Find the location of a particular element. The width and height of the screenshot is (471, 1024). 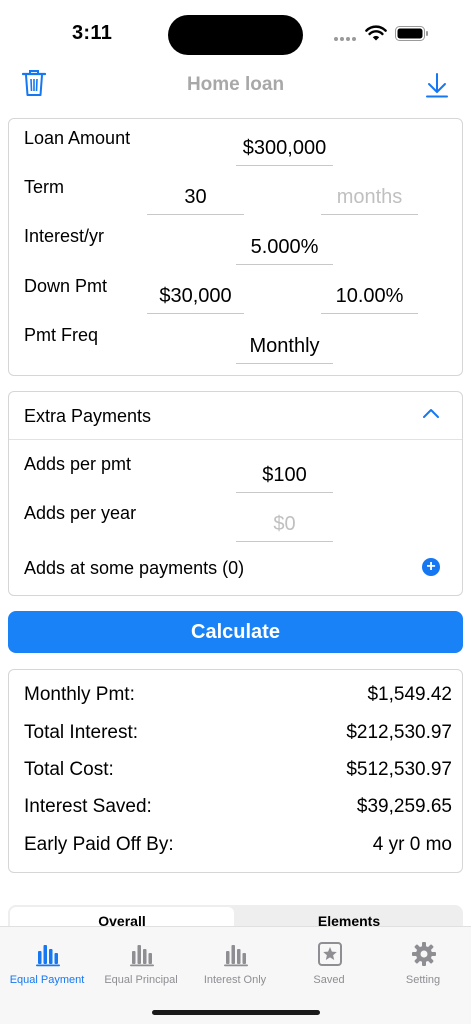

tab-saved: Saved is located at coordinates (329, 962).